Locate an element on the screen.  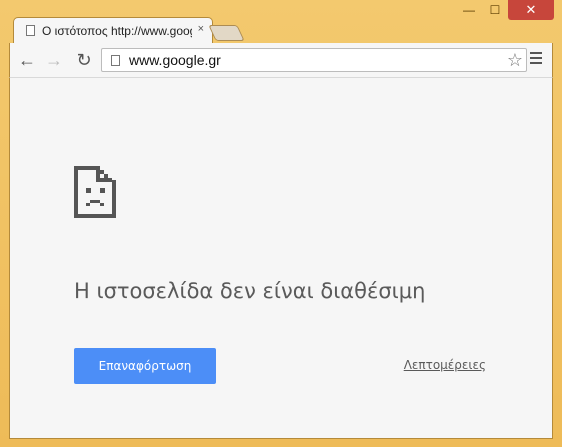
tab-active: Ο ιστότοπος http://www.google.gr × is located at coordinates (113, 30).